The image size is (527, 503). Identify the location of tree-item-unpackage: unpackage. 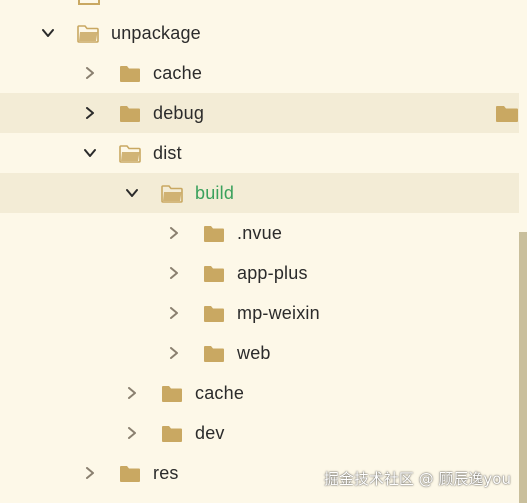
(259, 33).